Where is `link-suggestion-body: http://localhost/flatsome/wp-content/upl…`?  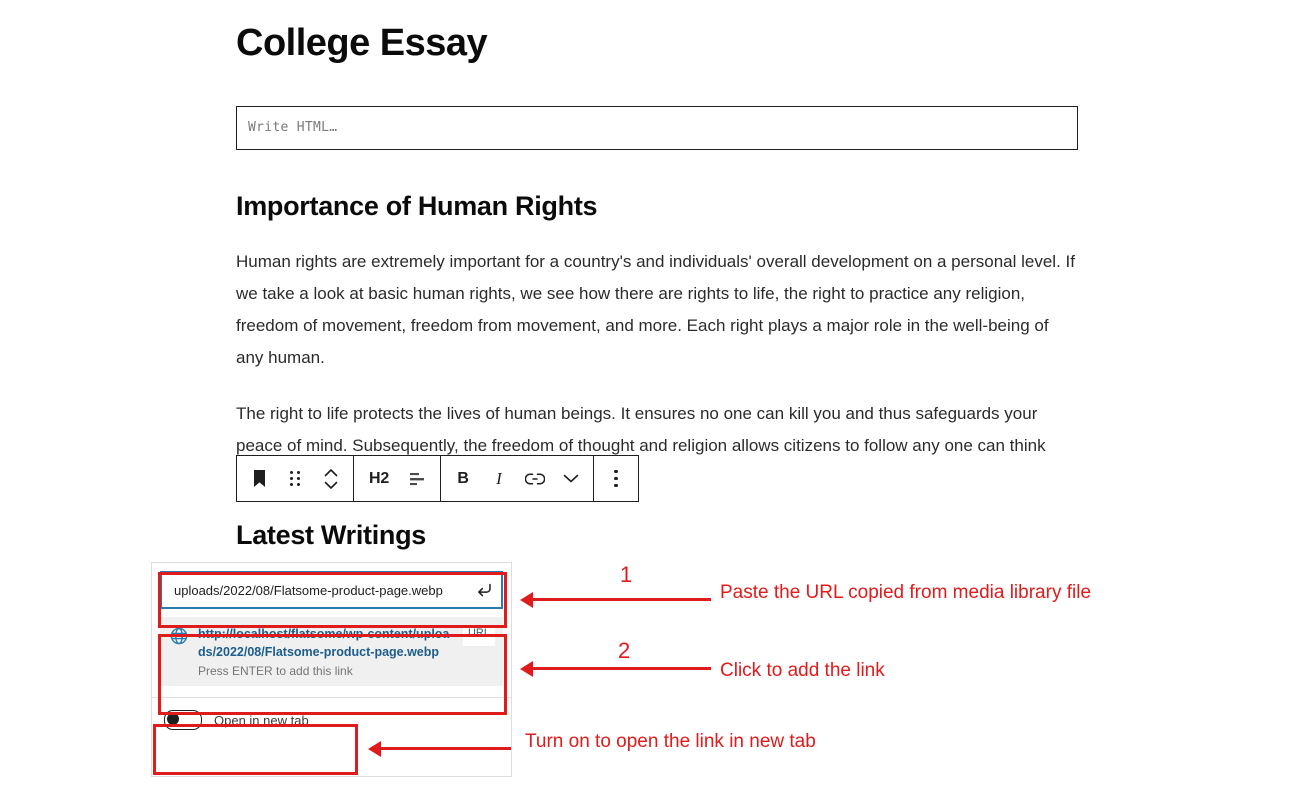 link-suggestion-body: http://localhost/flatsome/wp-content/upl… is located at coordinates (324, 651).